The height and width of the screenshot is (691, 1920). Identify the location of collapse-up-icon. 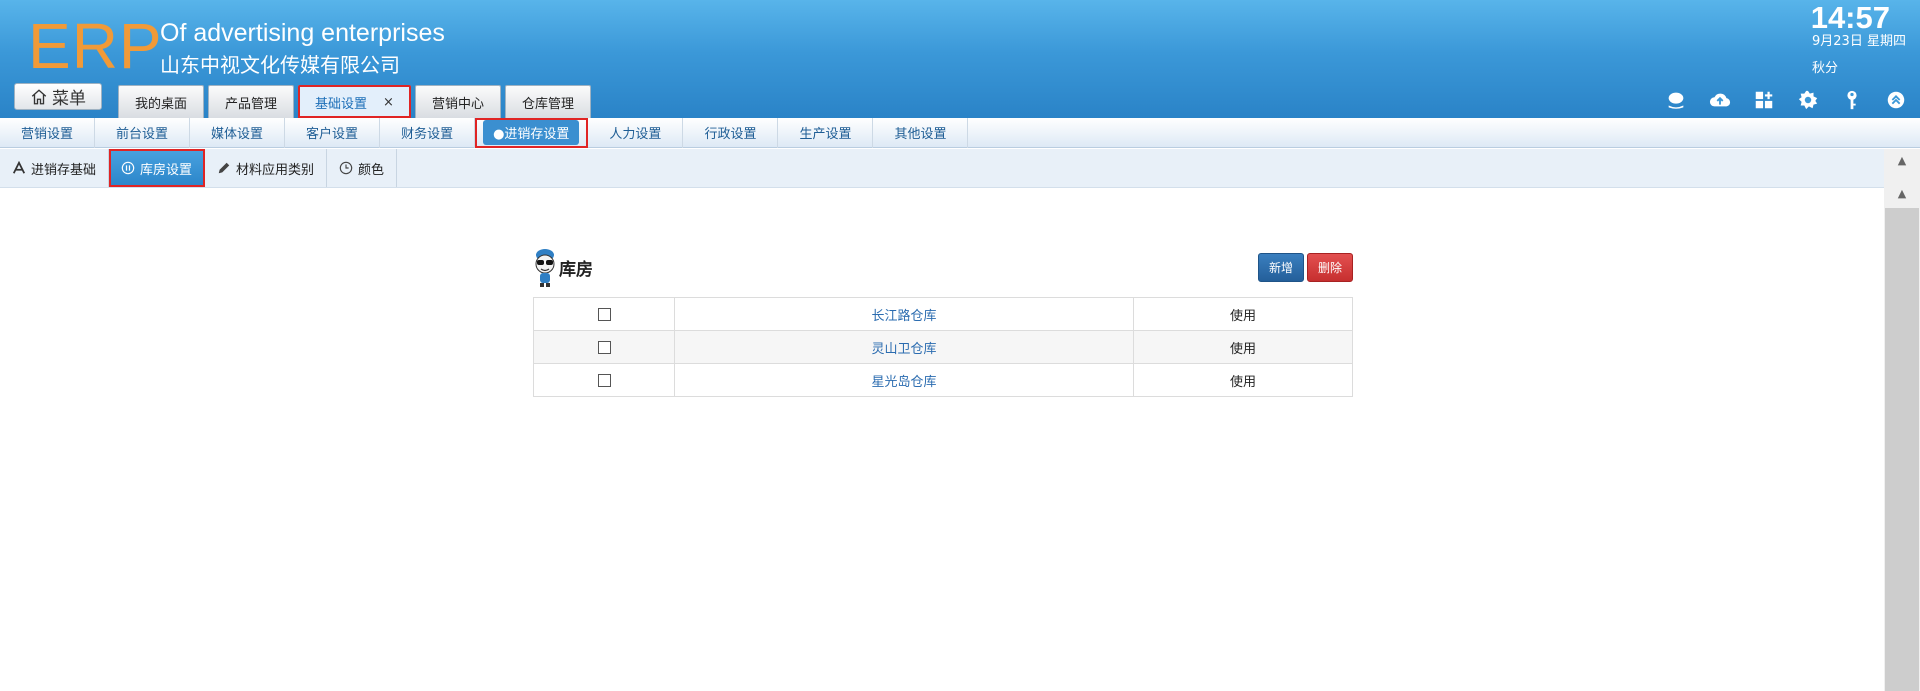
(1896, 100).